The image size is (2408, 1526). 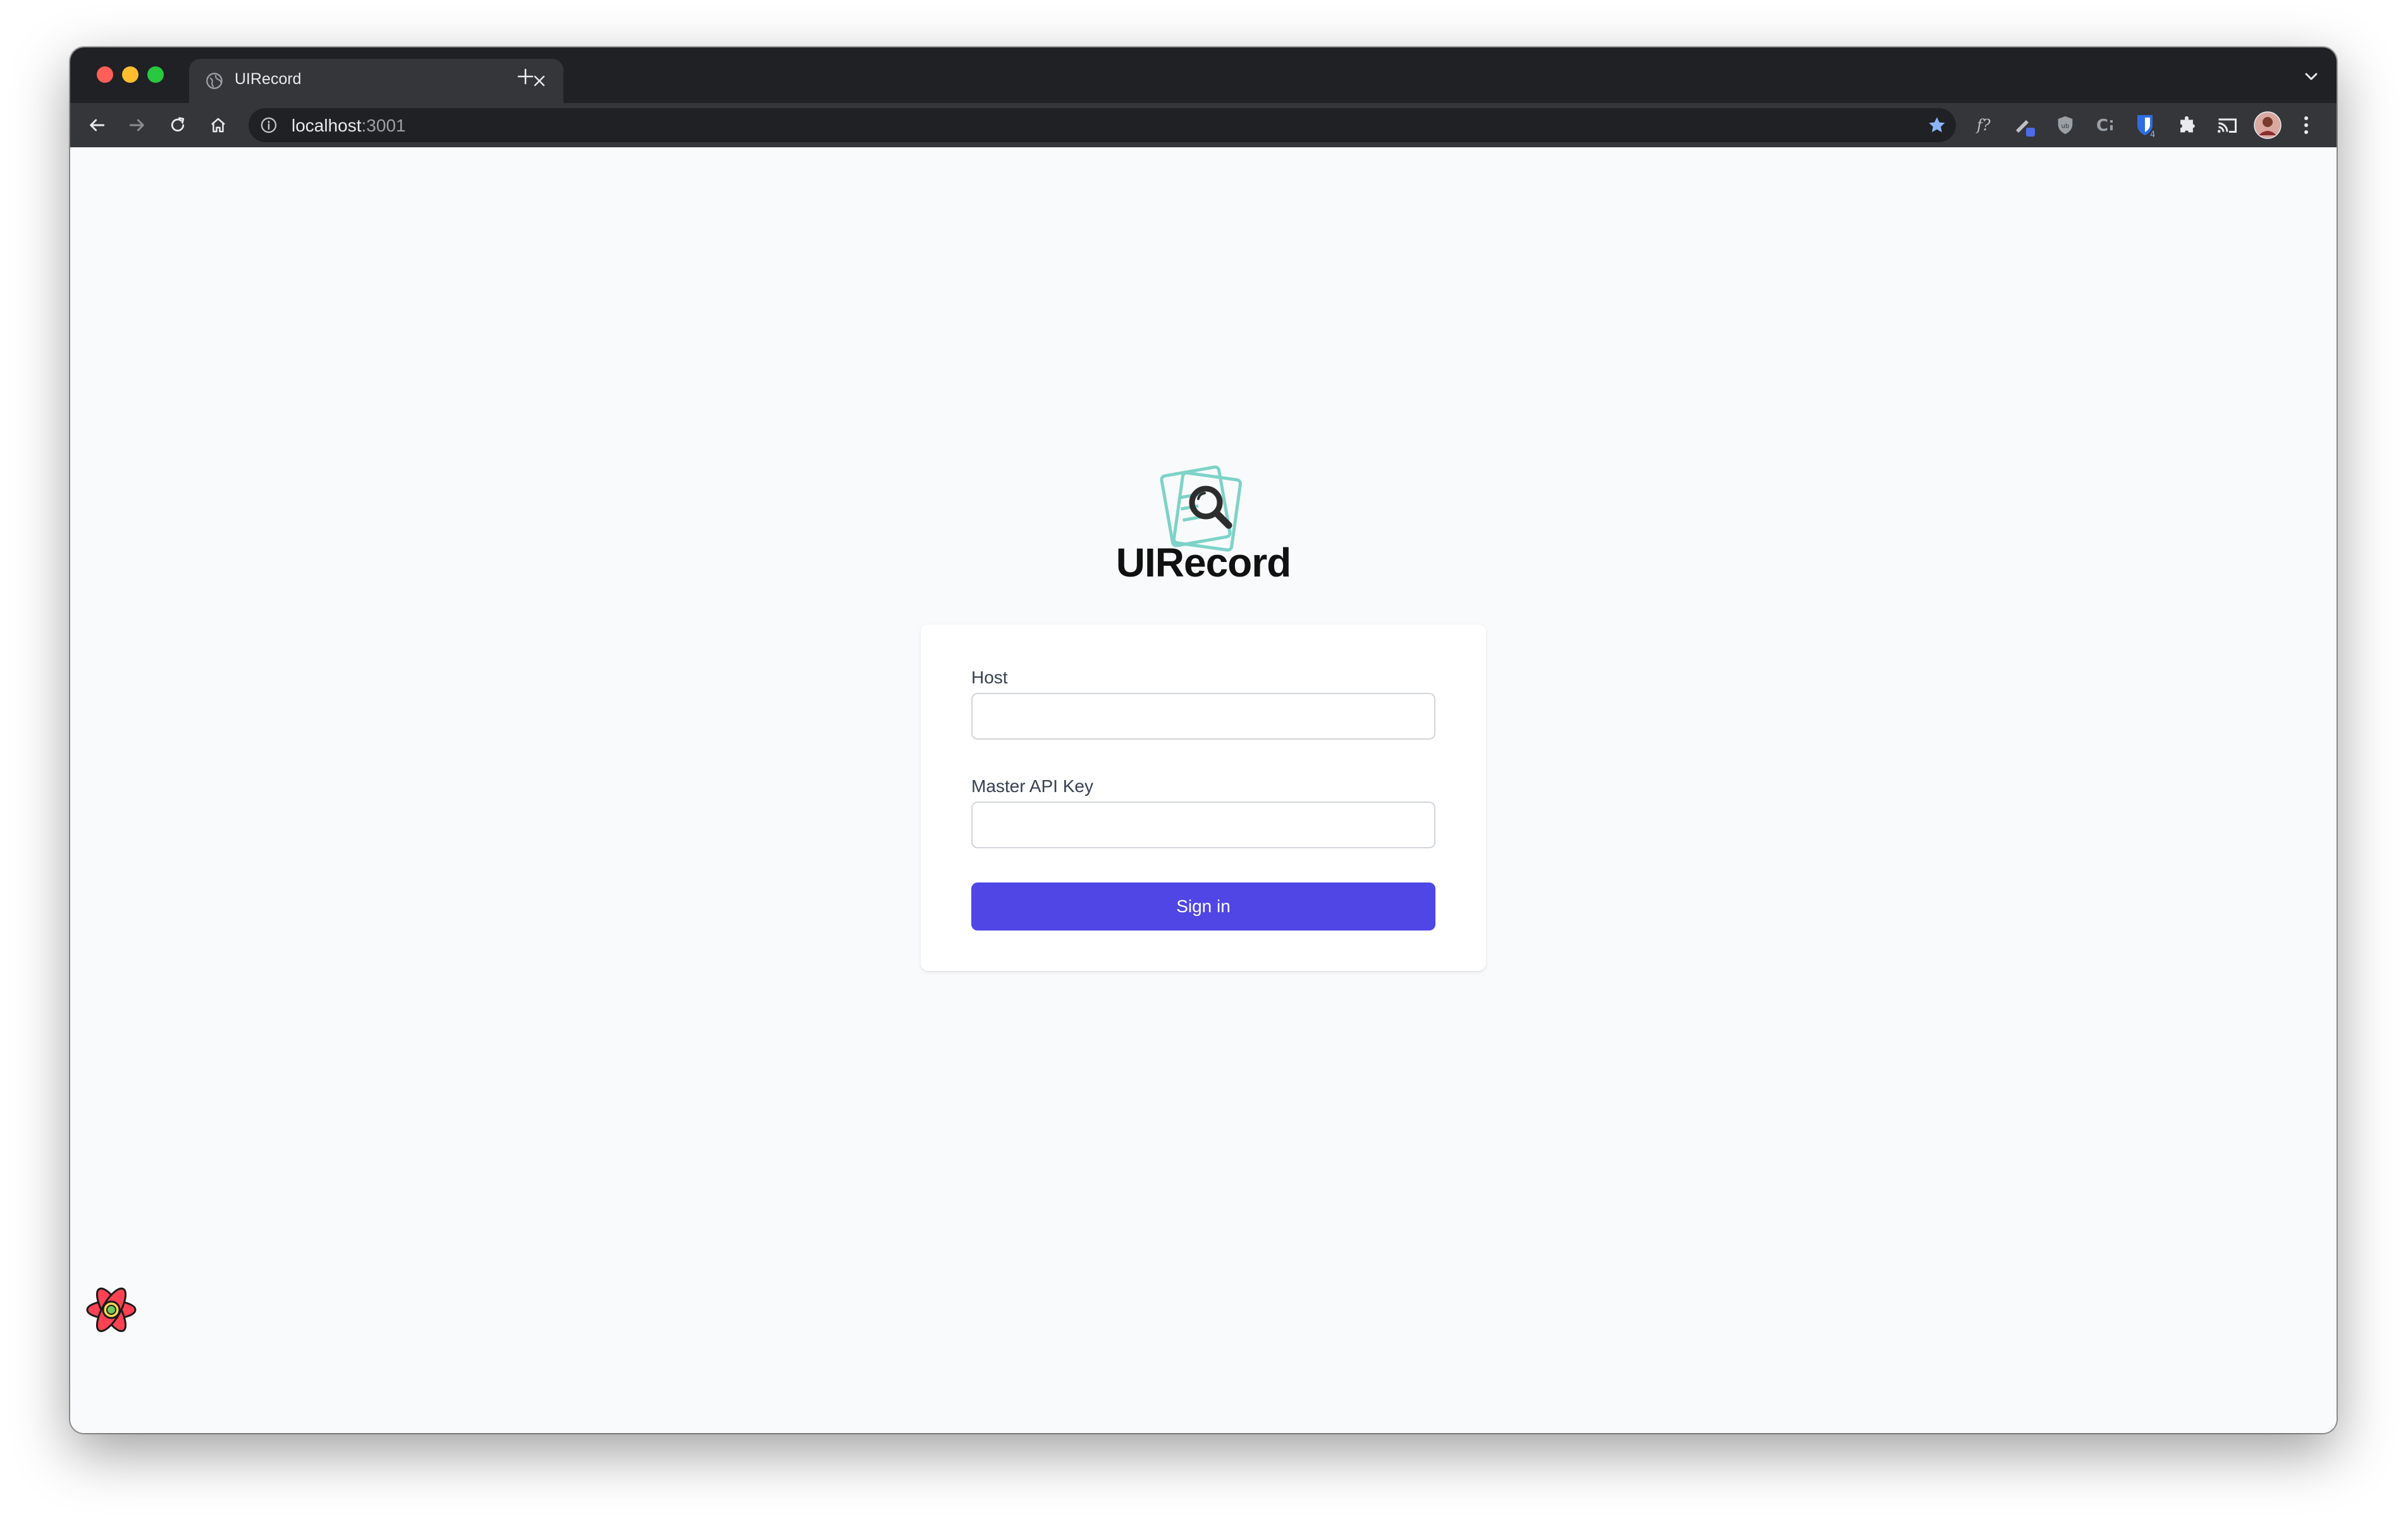 What do you see at coordinates (2152, 134) in the screenshot?
I see `extension-badge: 4` at bounding box center [2152, 134].